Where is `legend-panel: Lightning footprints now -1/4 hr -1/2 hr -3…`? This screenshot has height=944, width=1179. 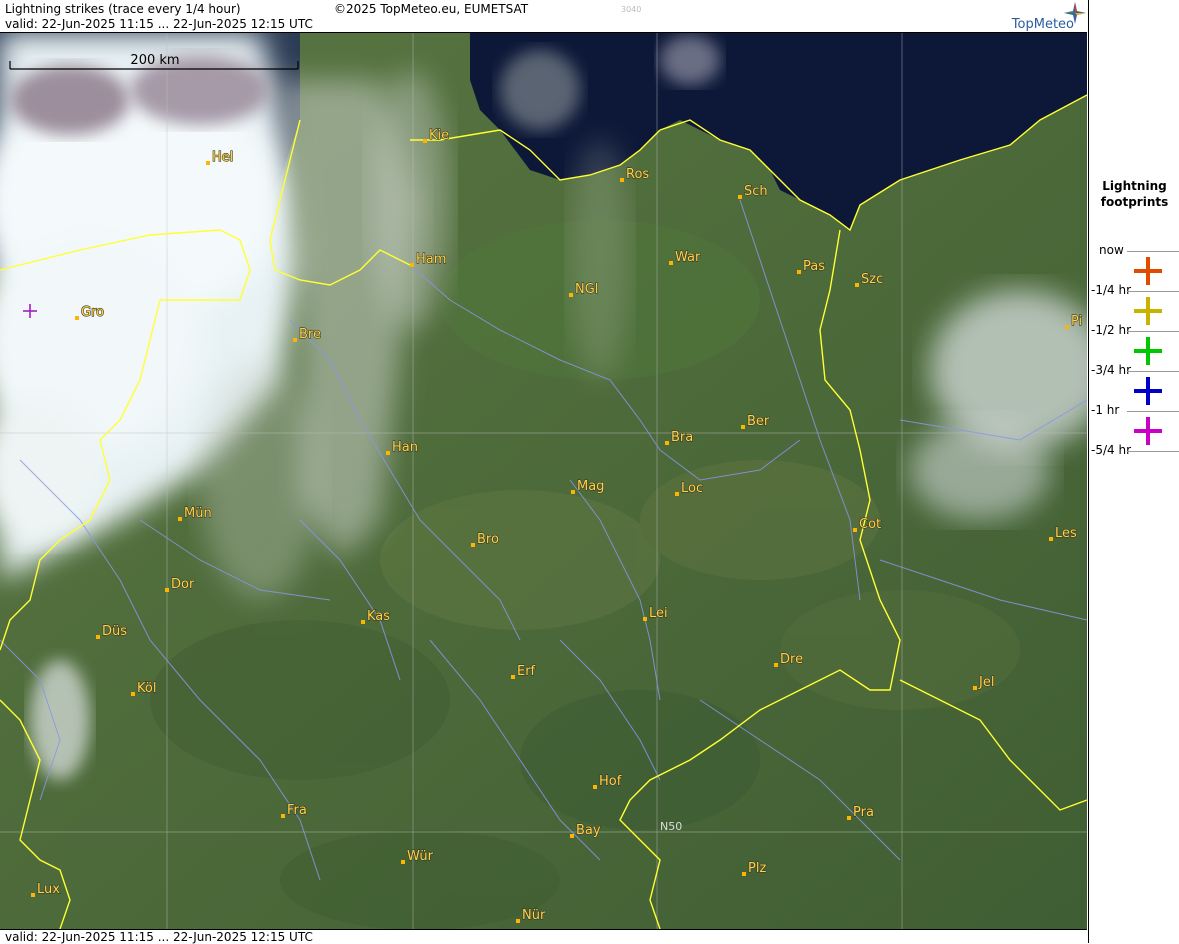
legend-panel: Lightning footprints now -1/4 hr -1/2 hr -3… is located at coordinates (1133, 471).